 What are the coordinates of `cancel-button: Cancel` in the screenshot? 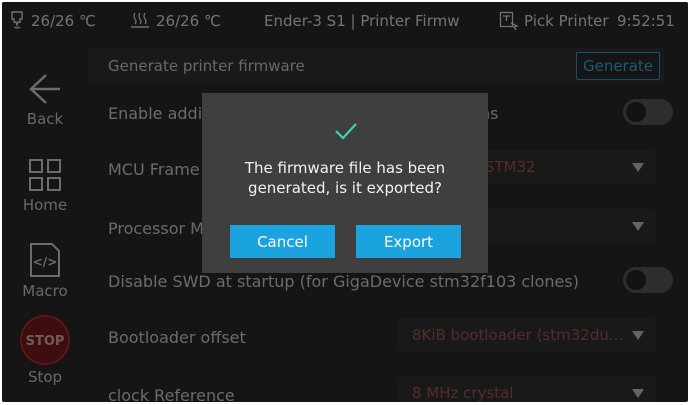 It's located at (282, 241).